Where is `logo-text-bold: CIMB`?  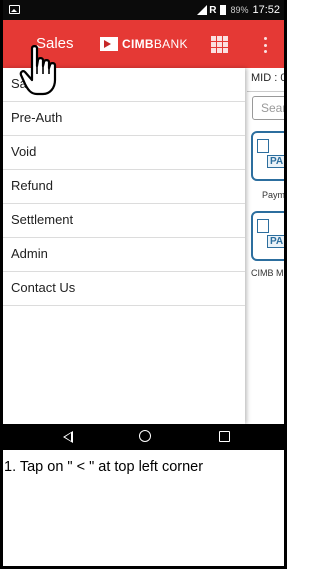
logo-text-bold: CIMB is located at coordinates (138, 44).